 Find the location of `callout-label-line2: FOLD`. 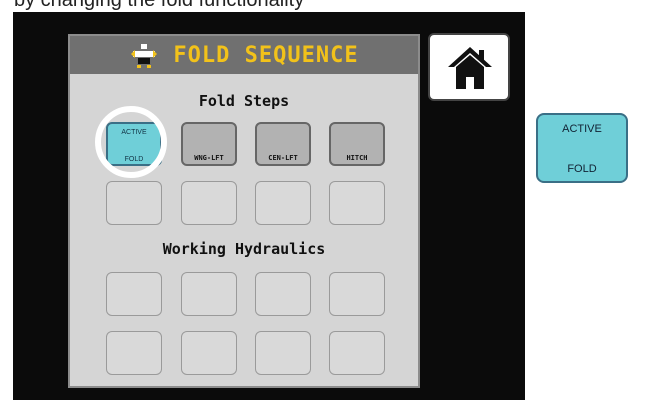

callout-label-line2: FOLD is located at coordinates (582, 169).